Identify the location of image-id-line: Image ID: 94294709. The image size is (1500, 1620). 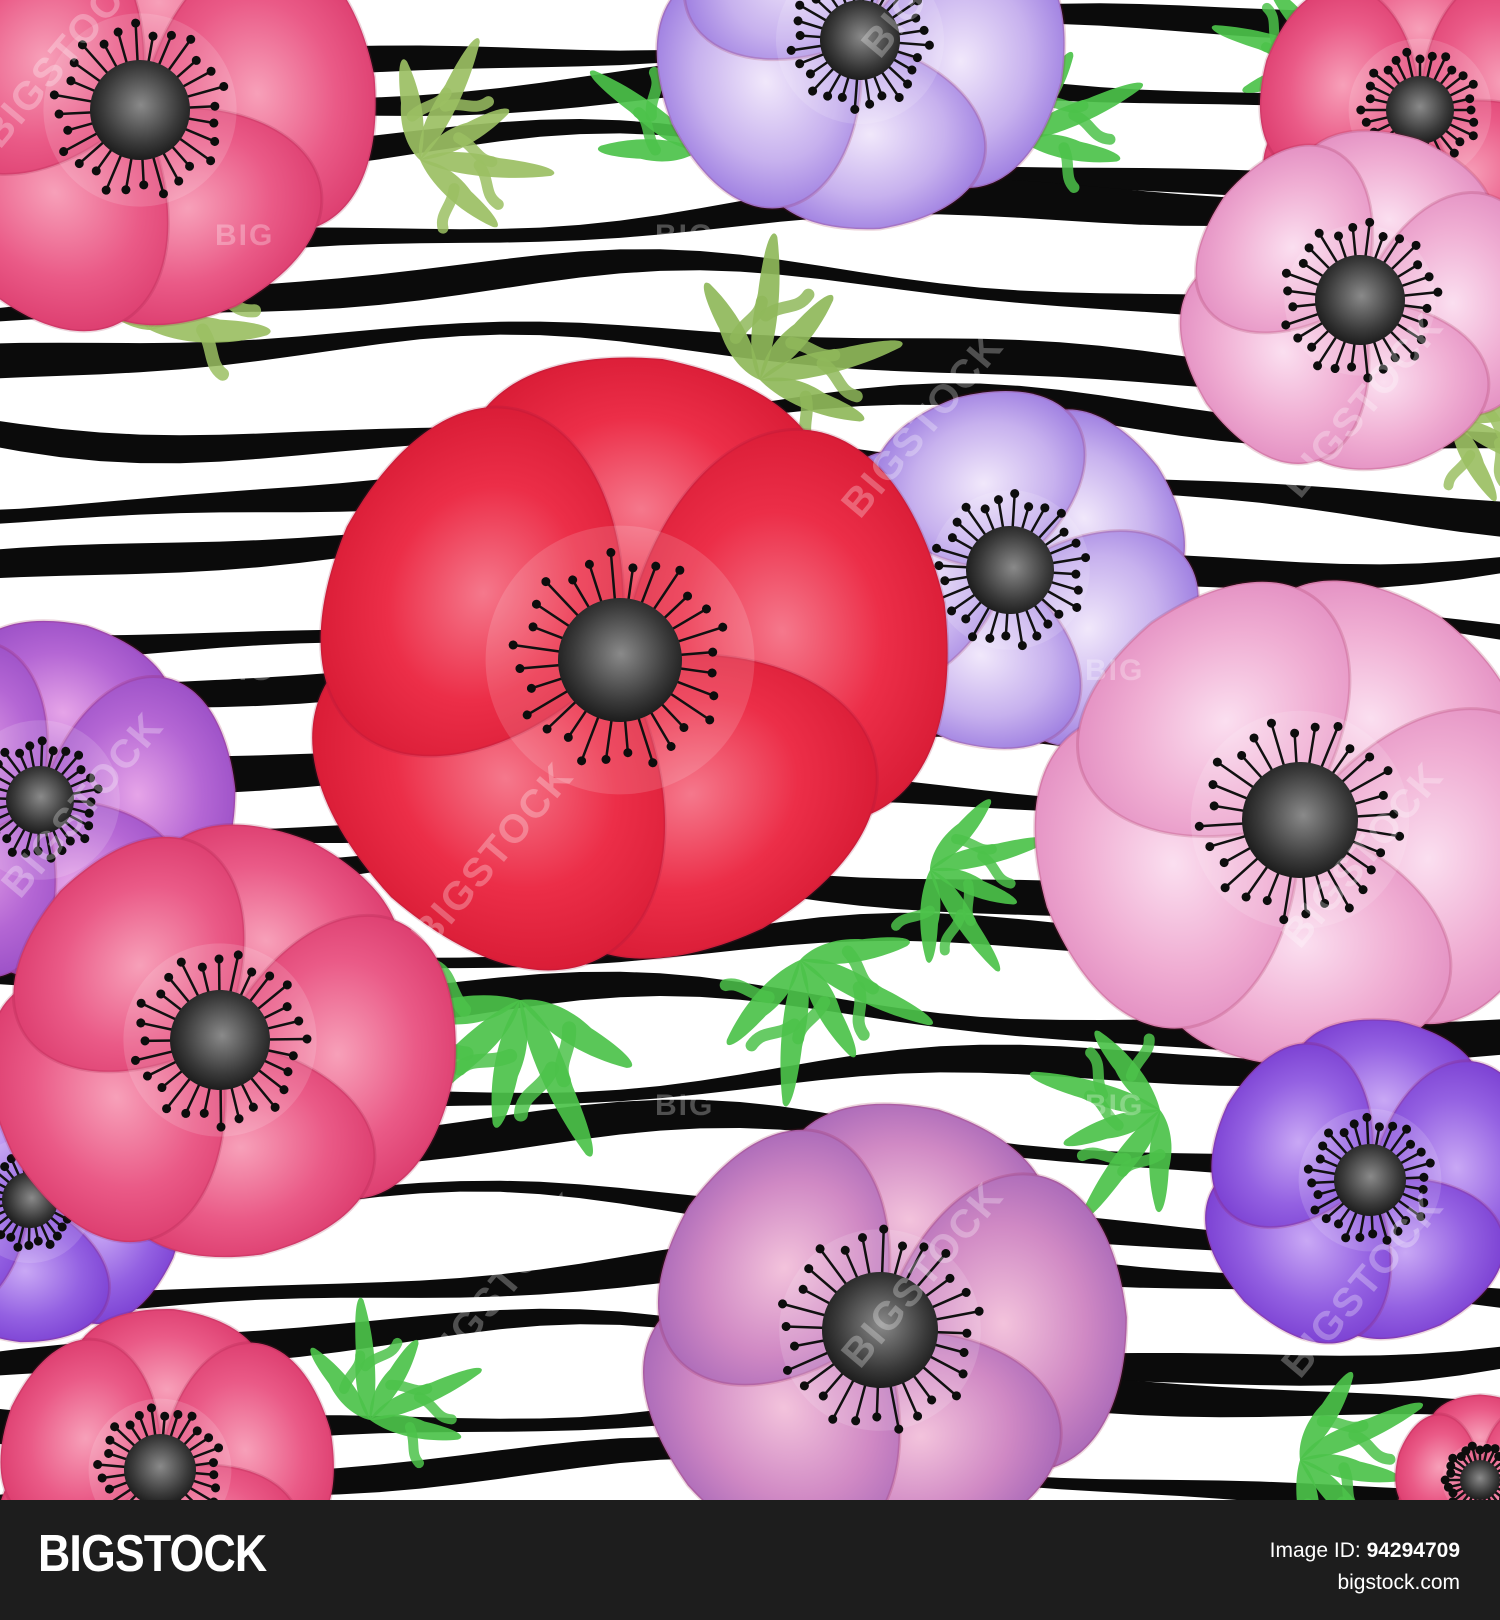
(1365, 1550).